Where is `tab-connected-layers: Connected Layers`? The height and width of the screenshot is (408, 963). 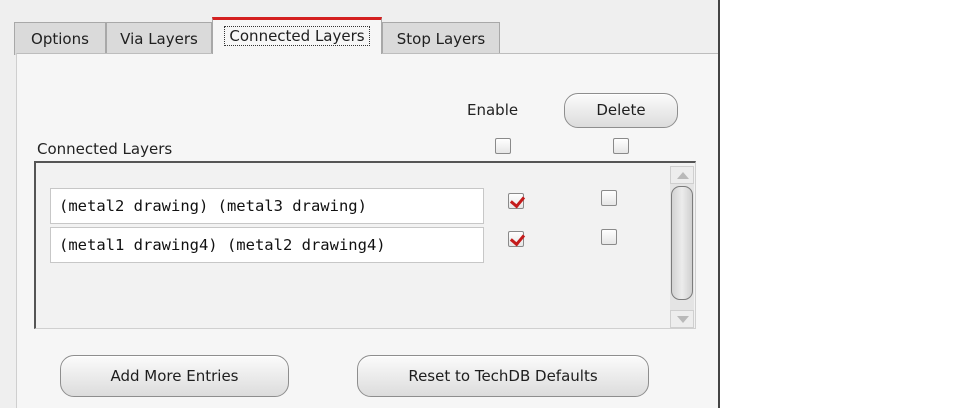
tab-connected-layers: Connected Layers is located at coordinates (297, 35).